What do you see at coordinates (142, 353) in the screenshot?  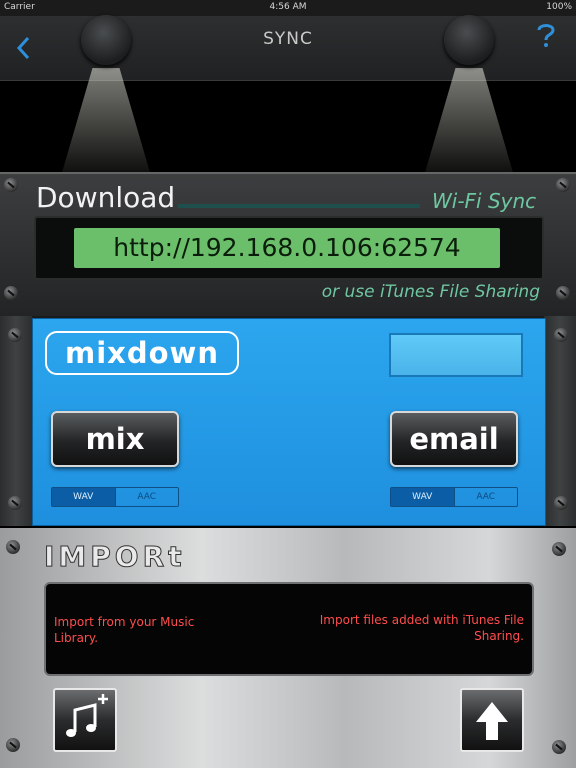 I see `mixdown-logo: mixdown` at bounding box center [142, 353].